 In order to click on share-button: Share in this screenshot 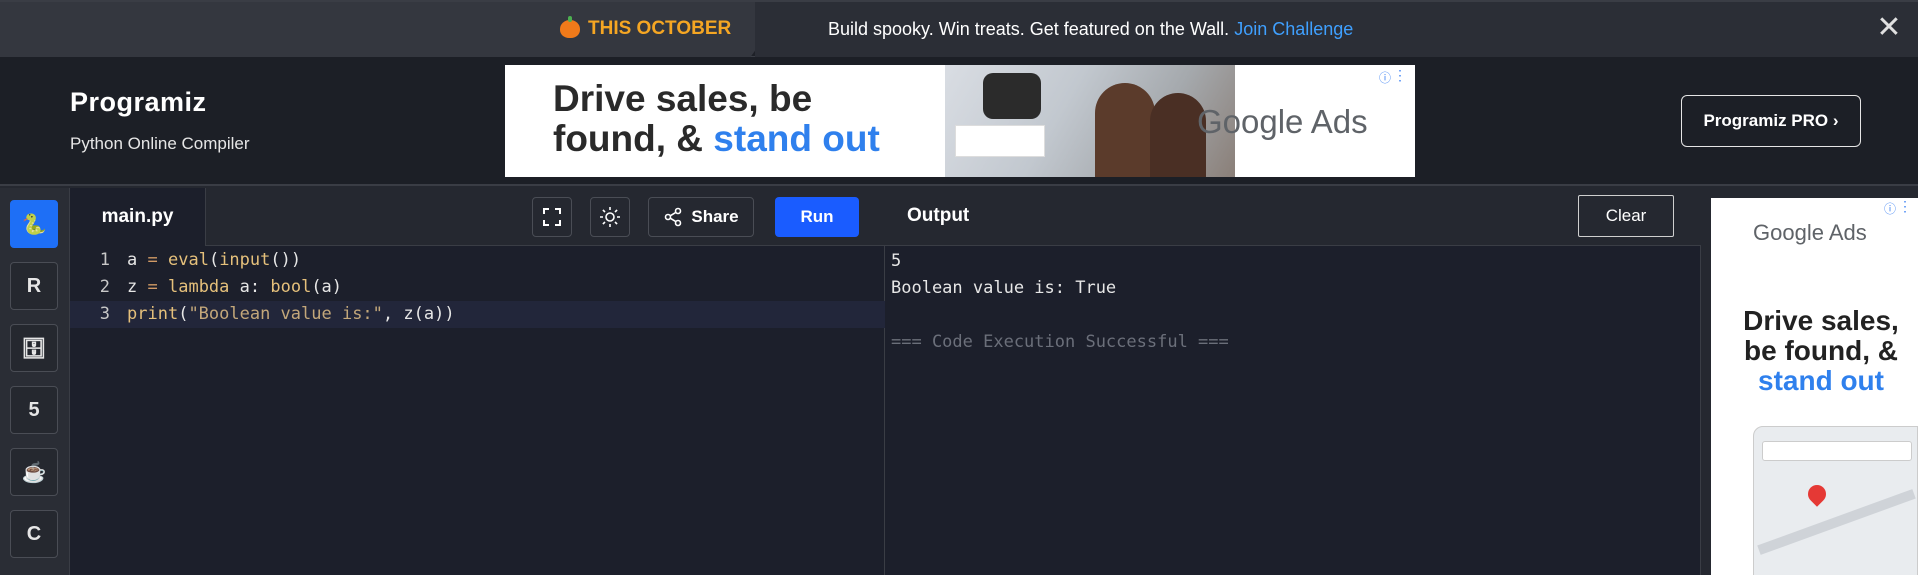, I will do `click(701, 217)`.